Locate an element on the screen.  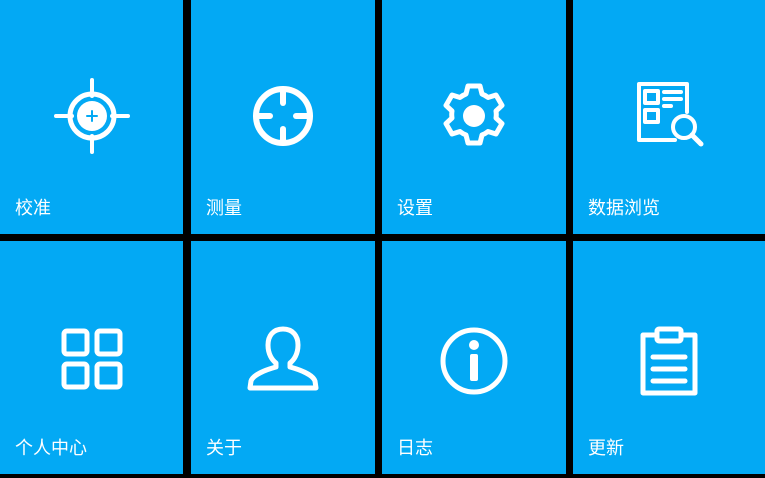
data-browse-icon is located at coordinates (669, 116).